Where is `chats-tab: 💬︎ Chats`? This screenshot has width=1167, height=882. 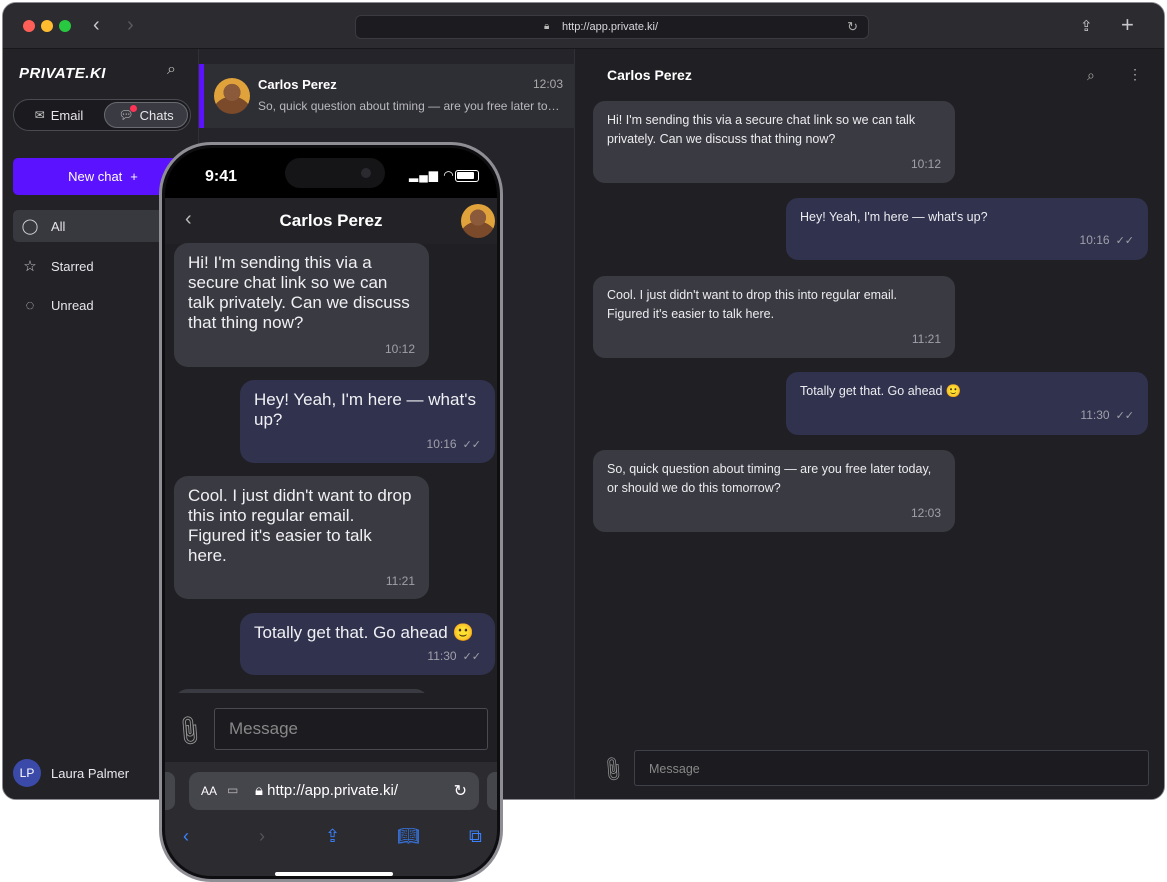 chats-tab: 💬︎ Chats is located at coordinates (146, 115).